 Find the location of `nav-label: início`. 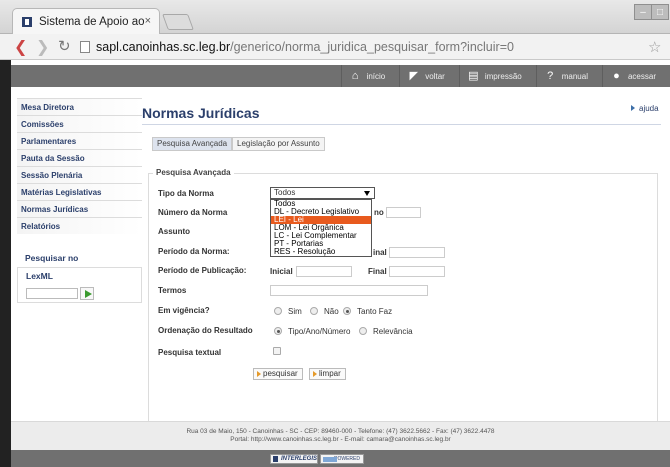

nav-label: início is located at coordinates (376, 76).